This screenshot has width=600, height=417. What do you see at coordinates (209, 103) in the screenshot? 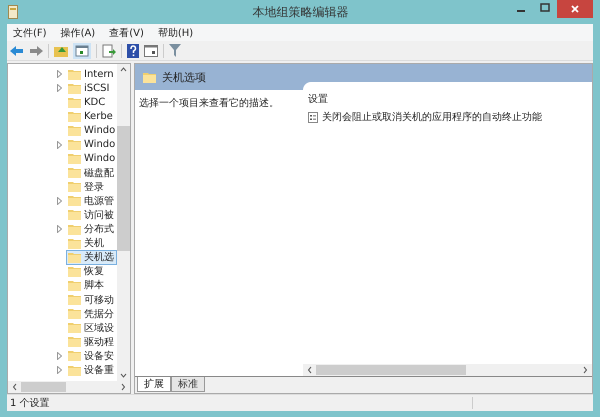
I see `description-text: 选择一个项目来查看它的描述。` at bounding box center [209, 103].